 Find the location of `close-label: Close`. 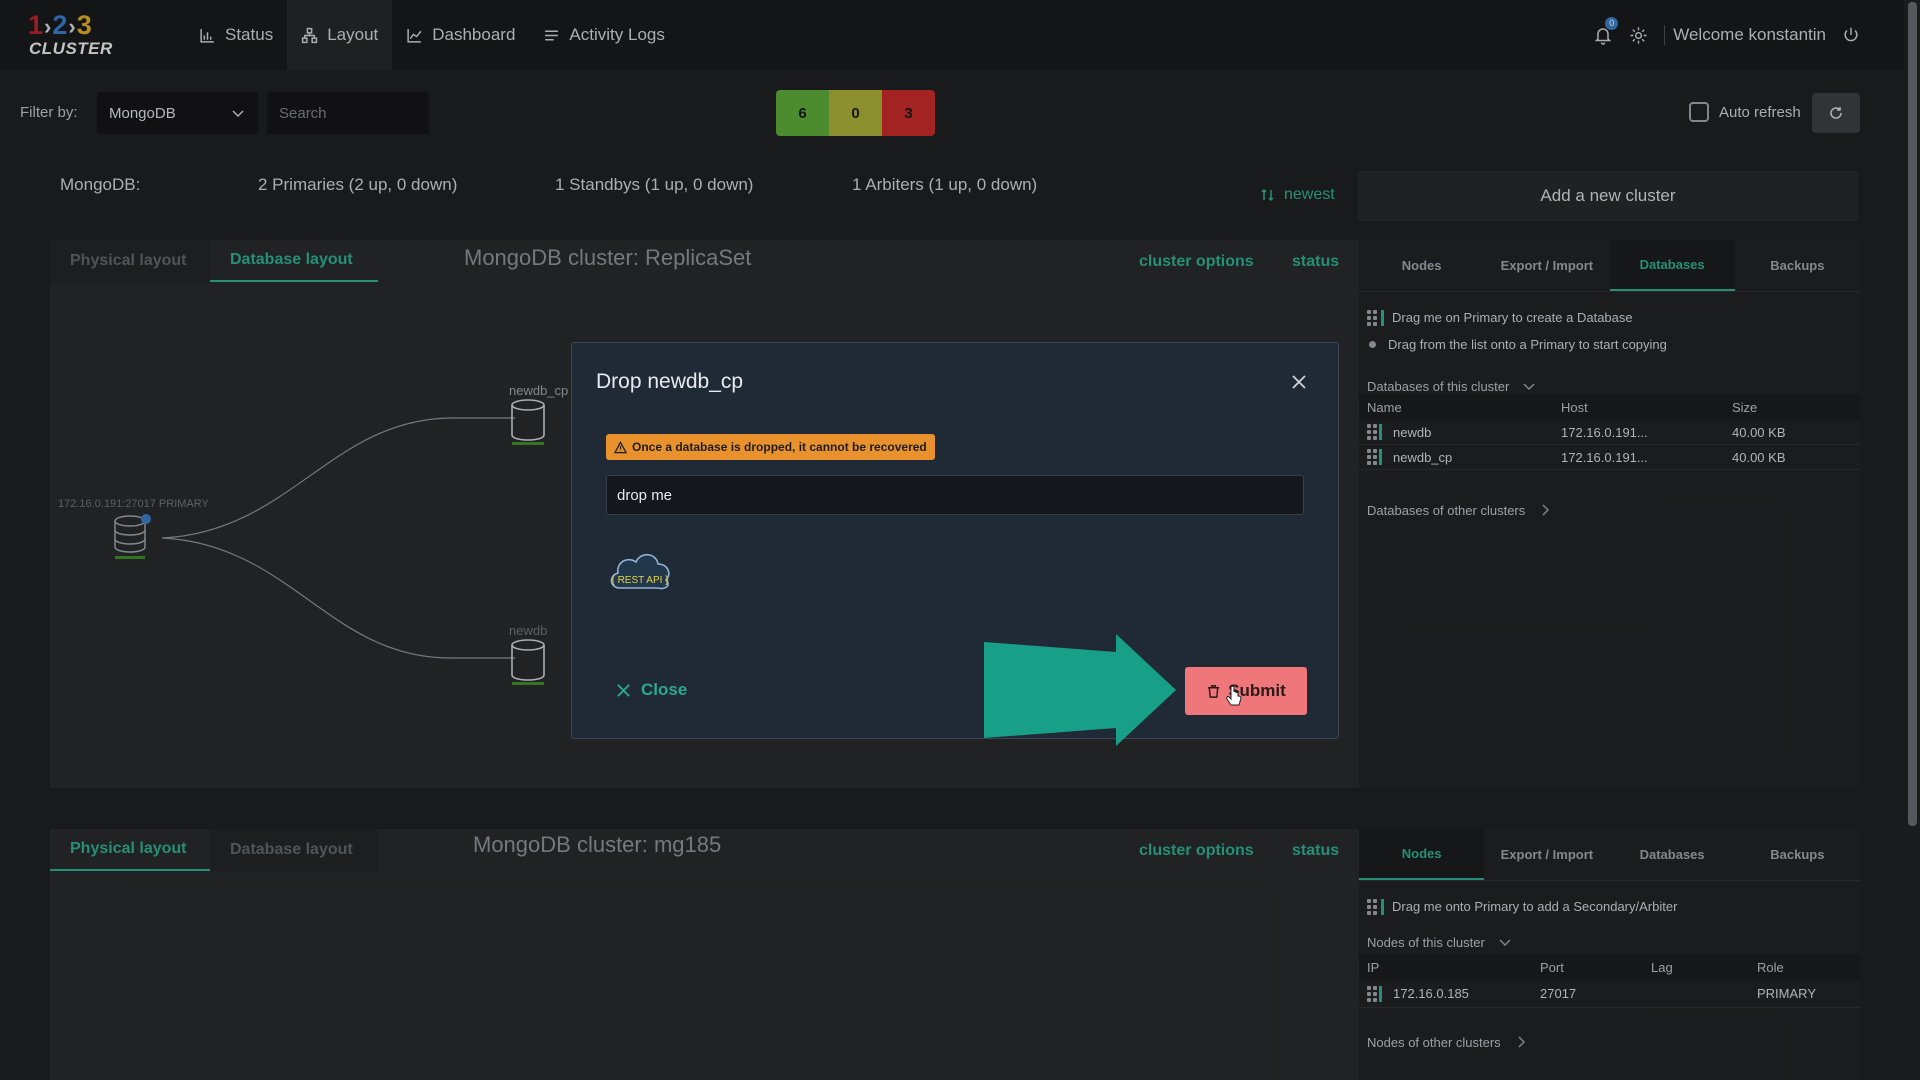

close-label: Close is located at coordinates (664, 689).